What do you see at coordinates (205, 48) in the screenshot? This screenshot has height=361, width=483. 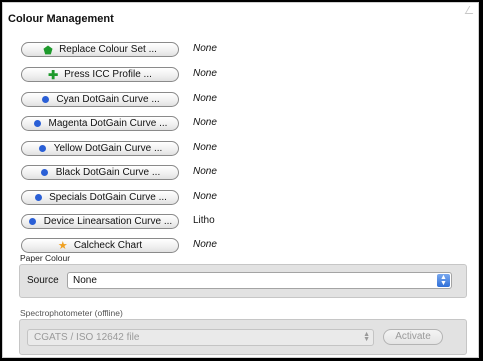 I see `replace-colour-set-value: None` at bounding box center [205, 48].